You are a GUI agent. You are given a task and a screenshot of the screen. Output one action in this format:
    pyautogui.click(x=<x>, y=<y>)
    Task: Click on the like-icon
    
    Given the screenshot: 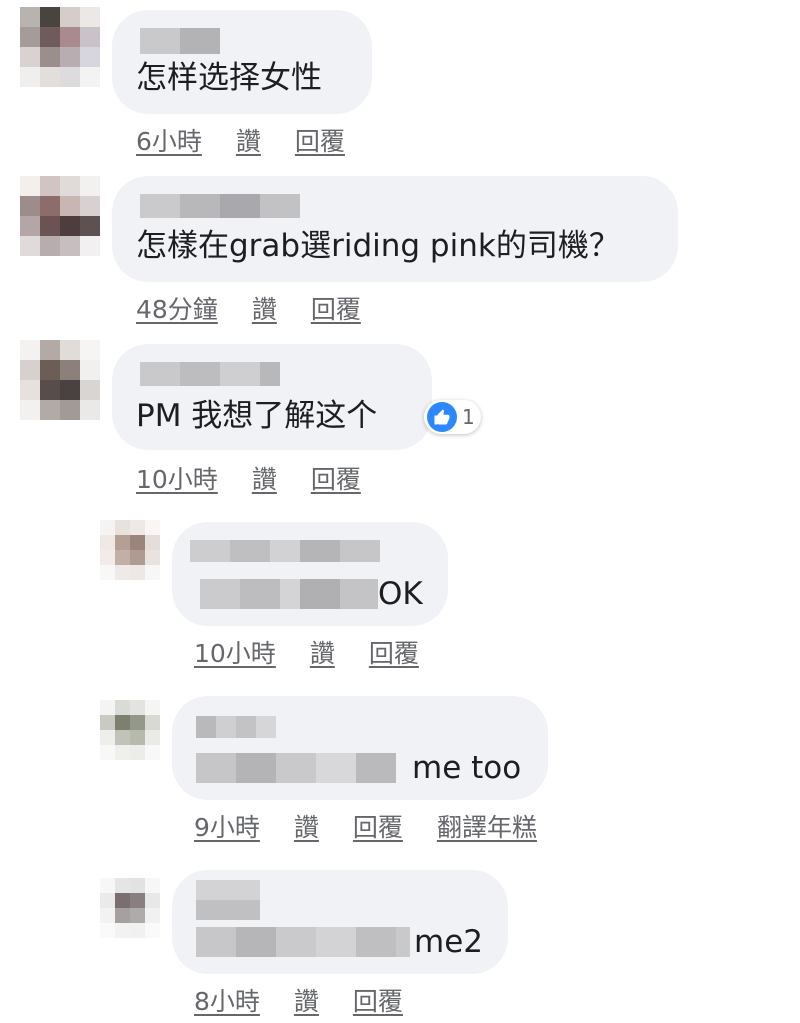 What is the action you would take?
    pyautogui.click(x=442, y=417)
    